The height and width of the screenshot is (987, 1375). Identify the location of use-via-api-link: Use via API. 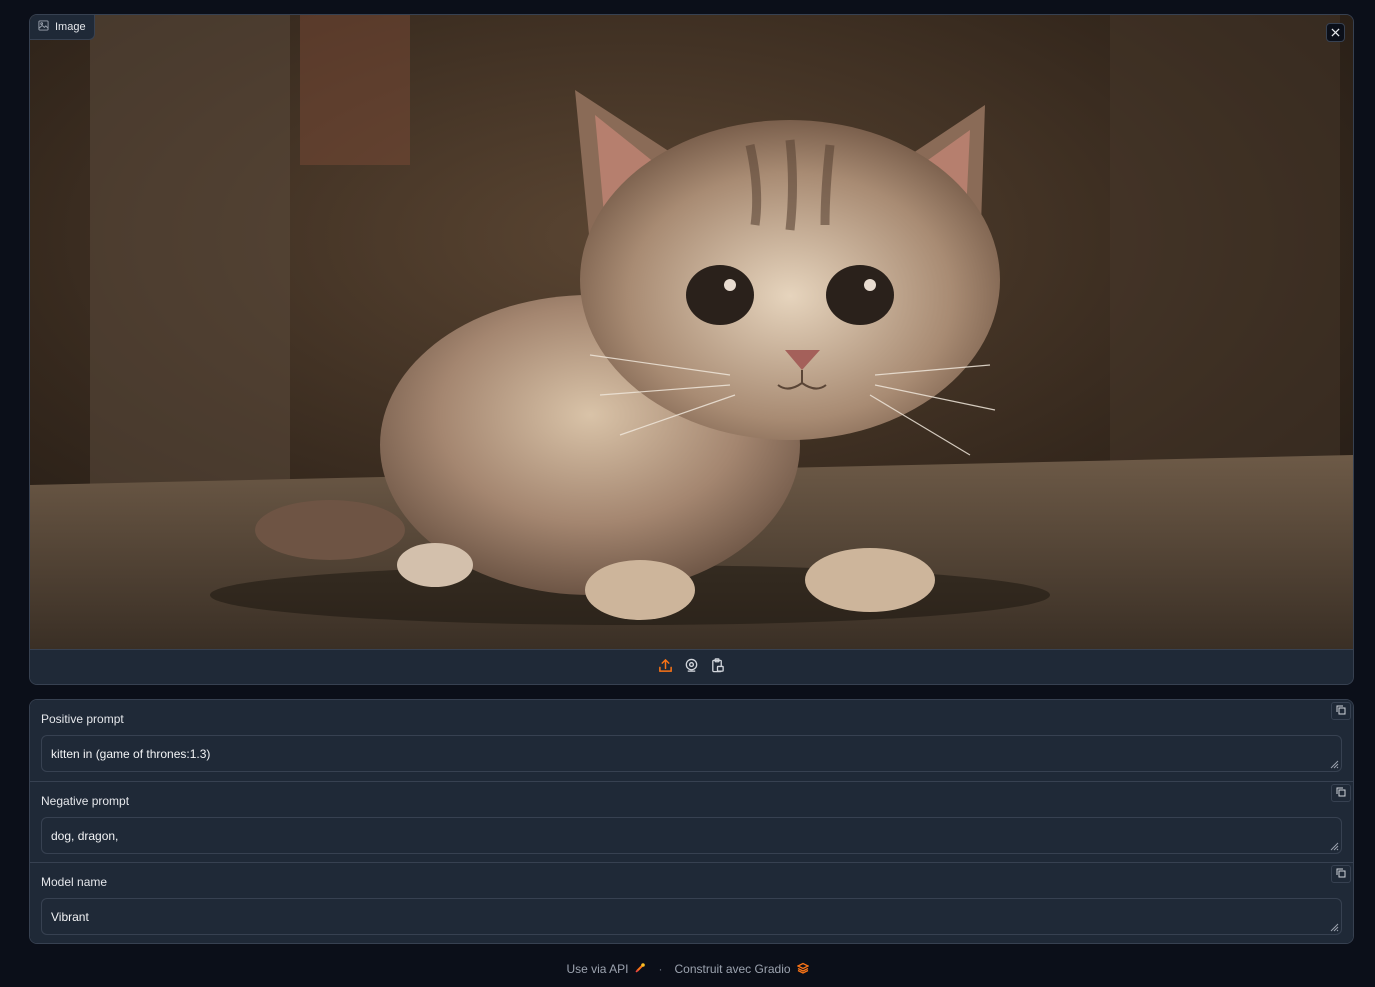
(606, 969).